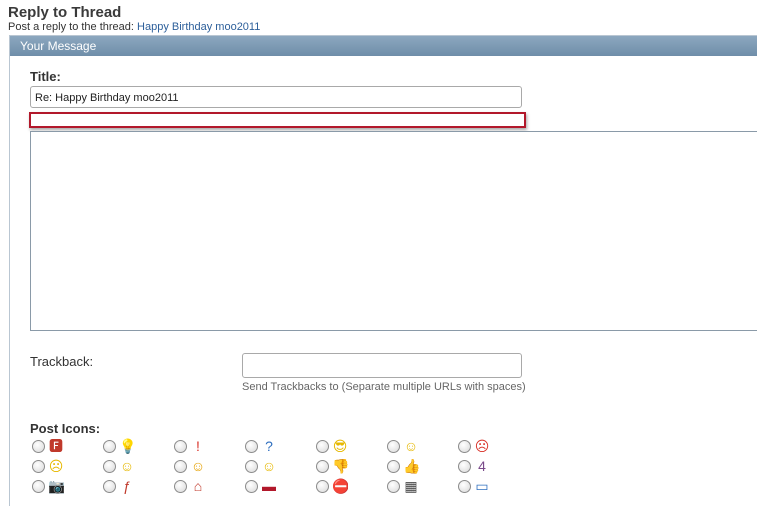  What do you see at coordinates (482, 466) in the screenshot?
I see `four-icon: 4` at bounding box center [482, 466].